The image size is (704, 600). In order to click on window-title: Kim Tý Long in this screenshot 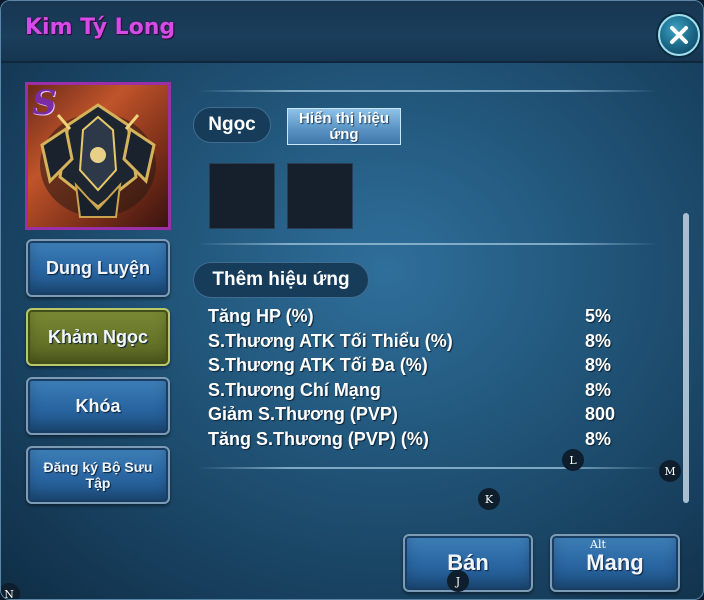, I will do `click(100, 27)`.